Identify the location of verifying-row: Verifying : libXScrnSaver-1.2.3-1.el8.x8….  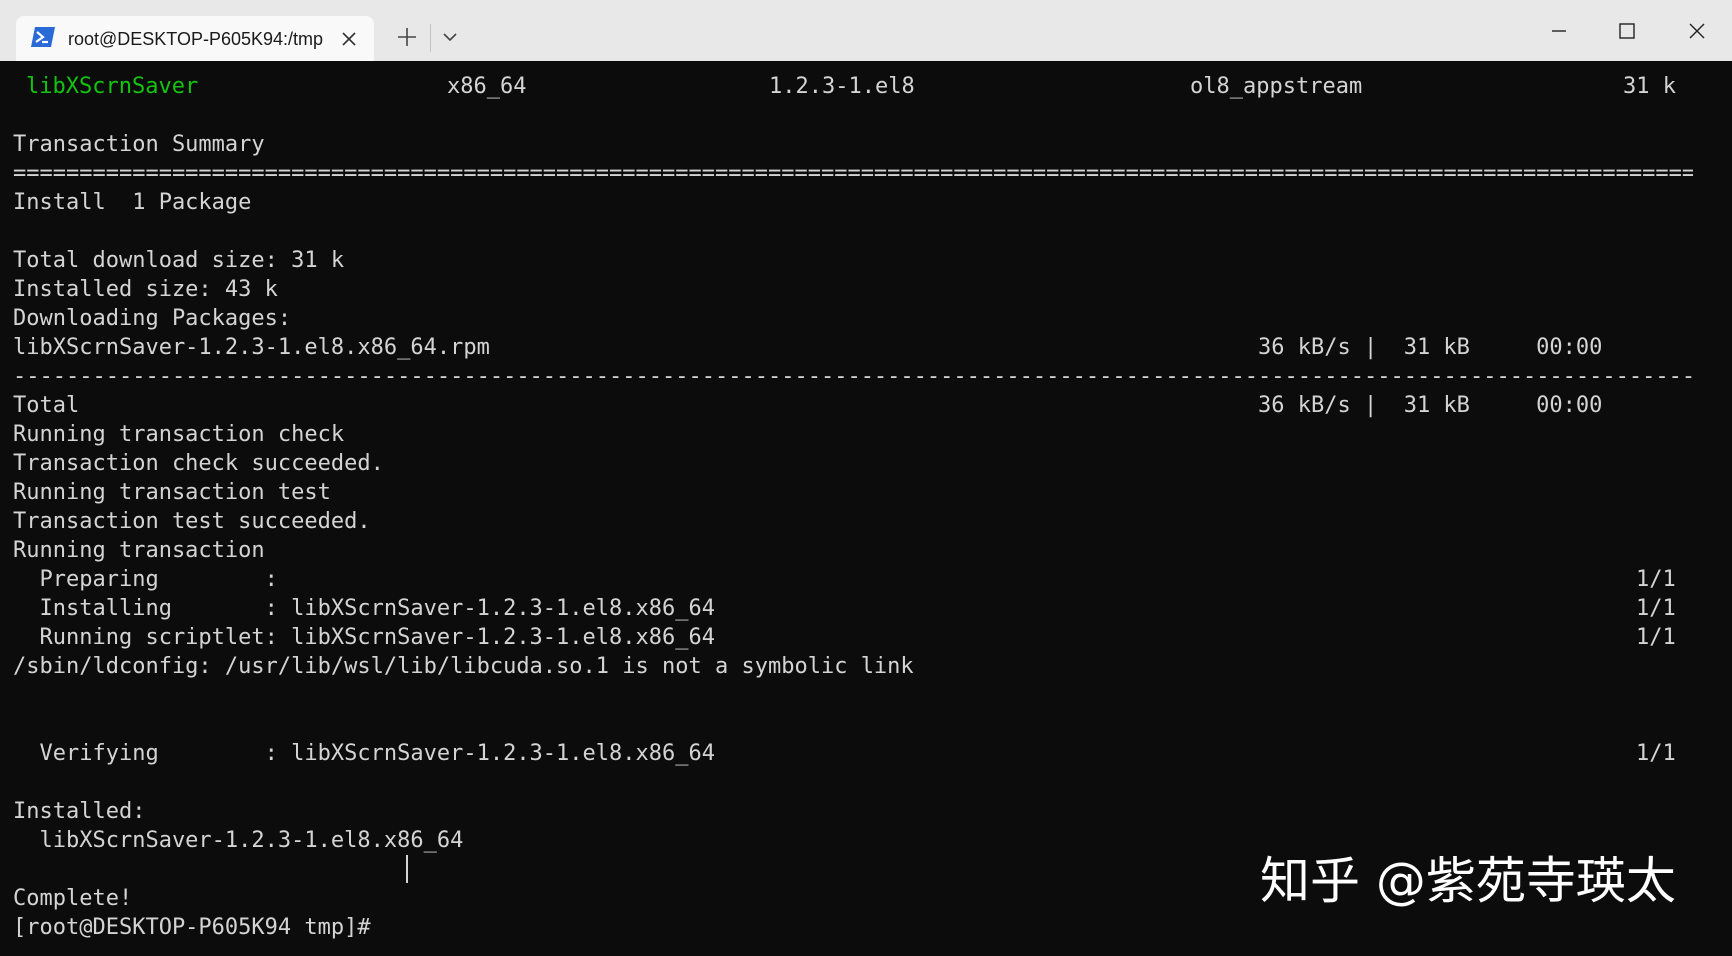
(863, 753).